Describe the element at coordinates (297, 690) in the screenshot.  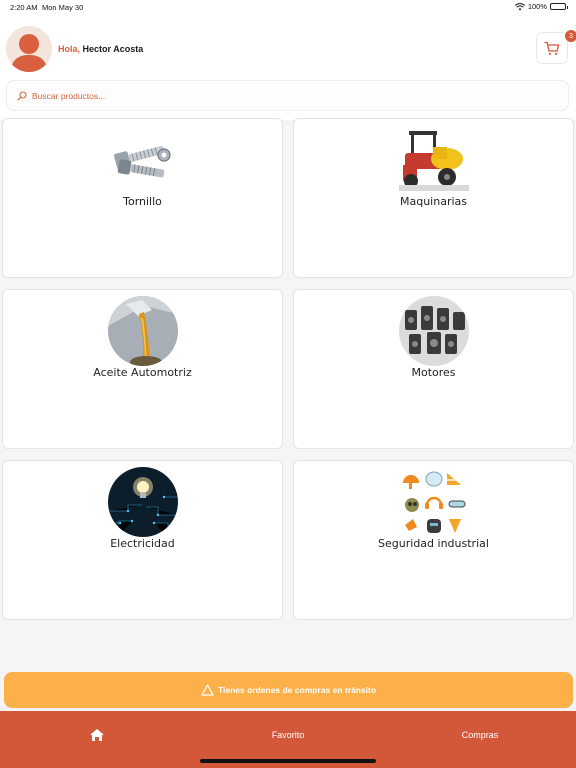
I see `orders-in-transit-text: Tienes ordenes de compras en tránsito` at that location.